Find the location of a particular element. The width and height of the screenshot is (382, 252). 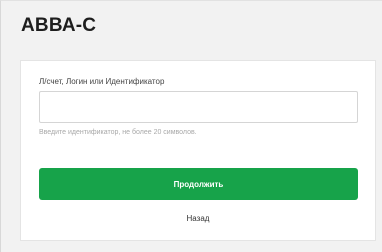

identifier-input is located at coordinates (198, 107).